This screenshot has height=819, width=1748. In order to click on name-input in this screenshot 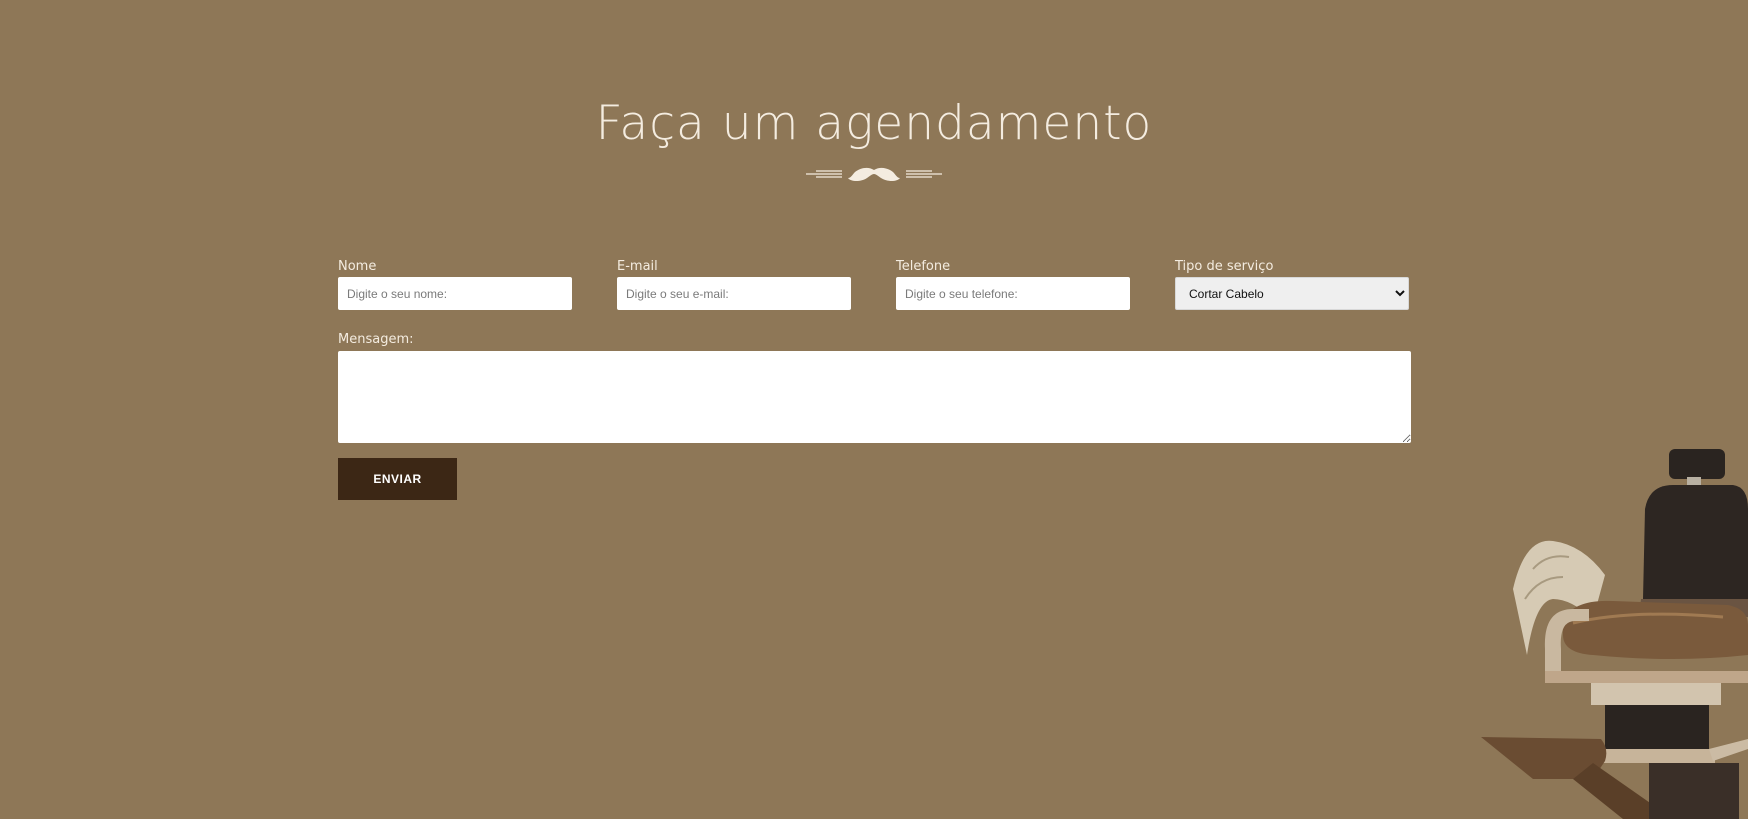, I will do `click(455, 293)`.